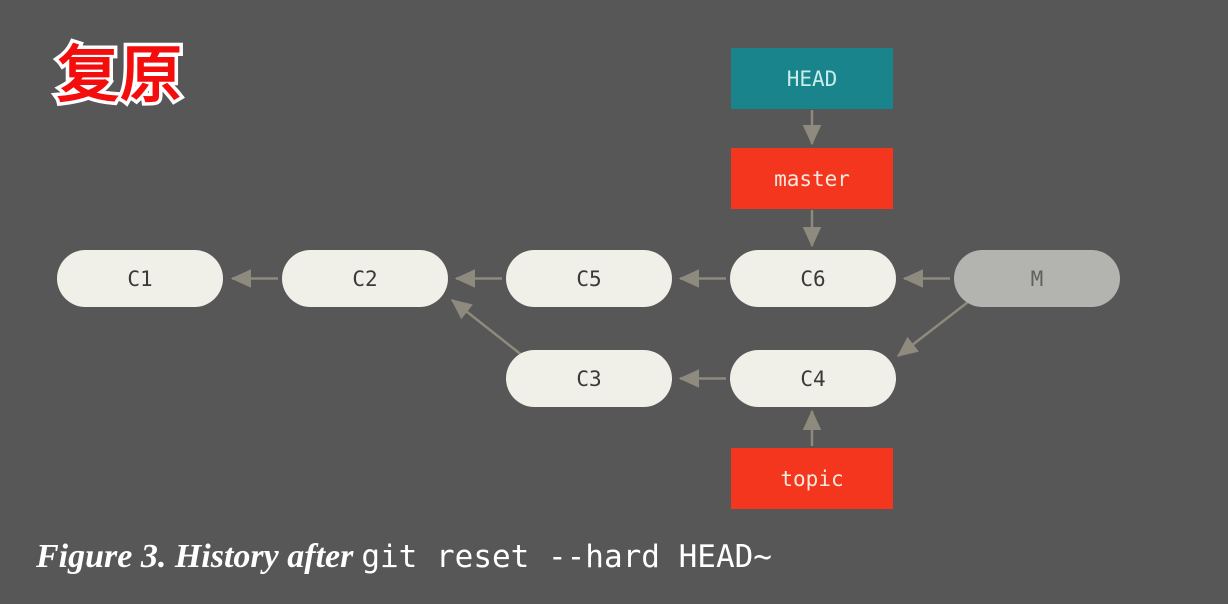  I want to click on commit-node-c6: C6, so click(813, 278).